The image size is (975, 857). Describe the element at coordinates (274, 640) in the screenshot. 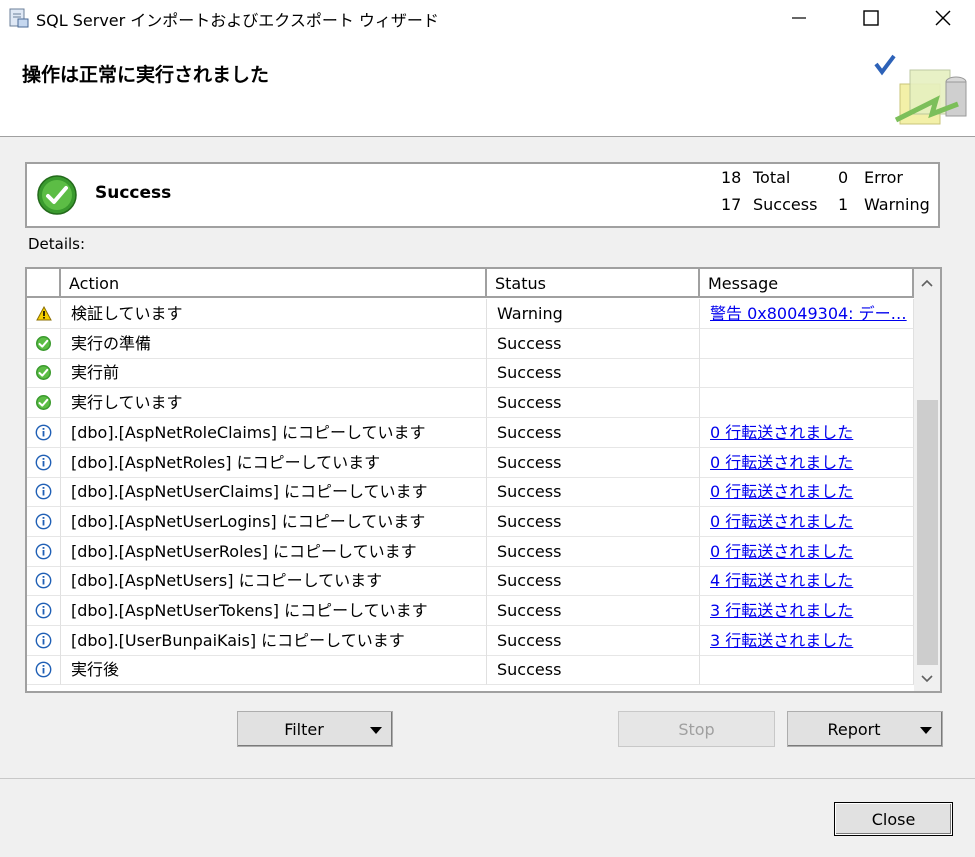

I see `action-cell: [dbo].[UserBunpaiKais] にコピーしています` at that location.